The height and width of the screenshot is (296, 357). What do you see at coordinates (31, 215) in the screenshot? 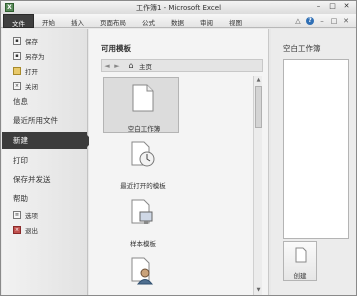
I see `nav-options-label: 选项` at bounding box center [31, 215].